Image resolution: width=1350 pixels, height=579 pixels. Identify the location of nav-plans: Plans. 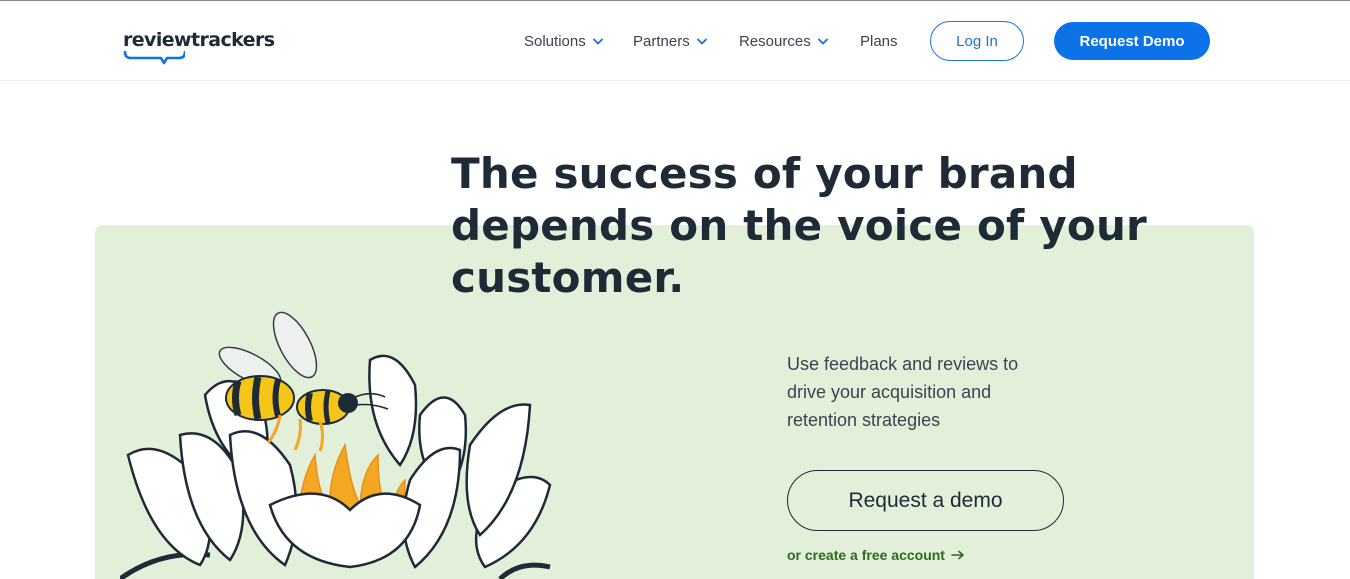
(879, 41).